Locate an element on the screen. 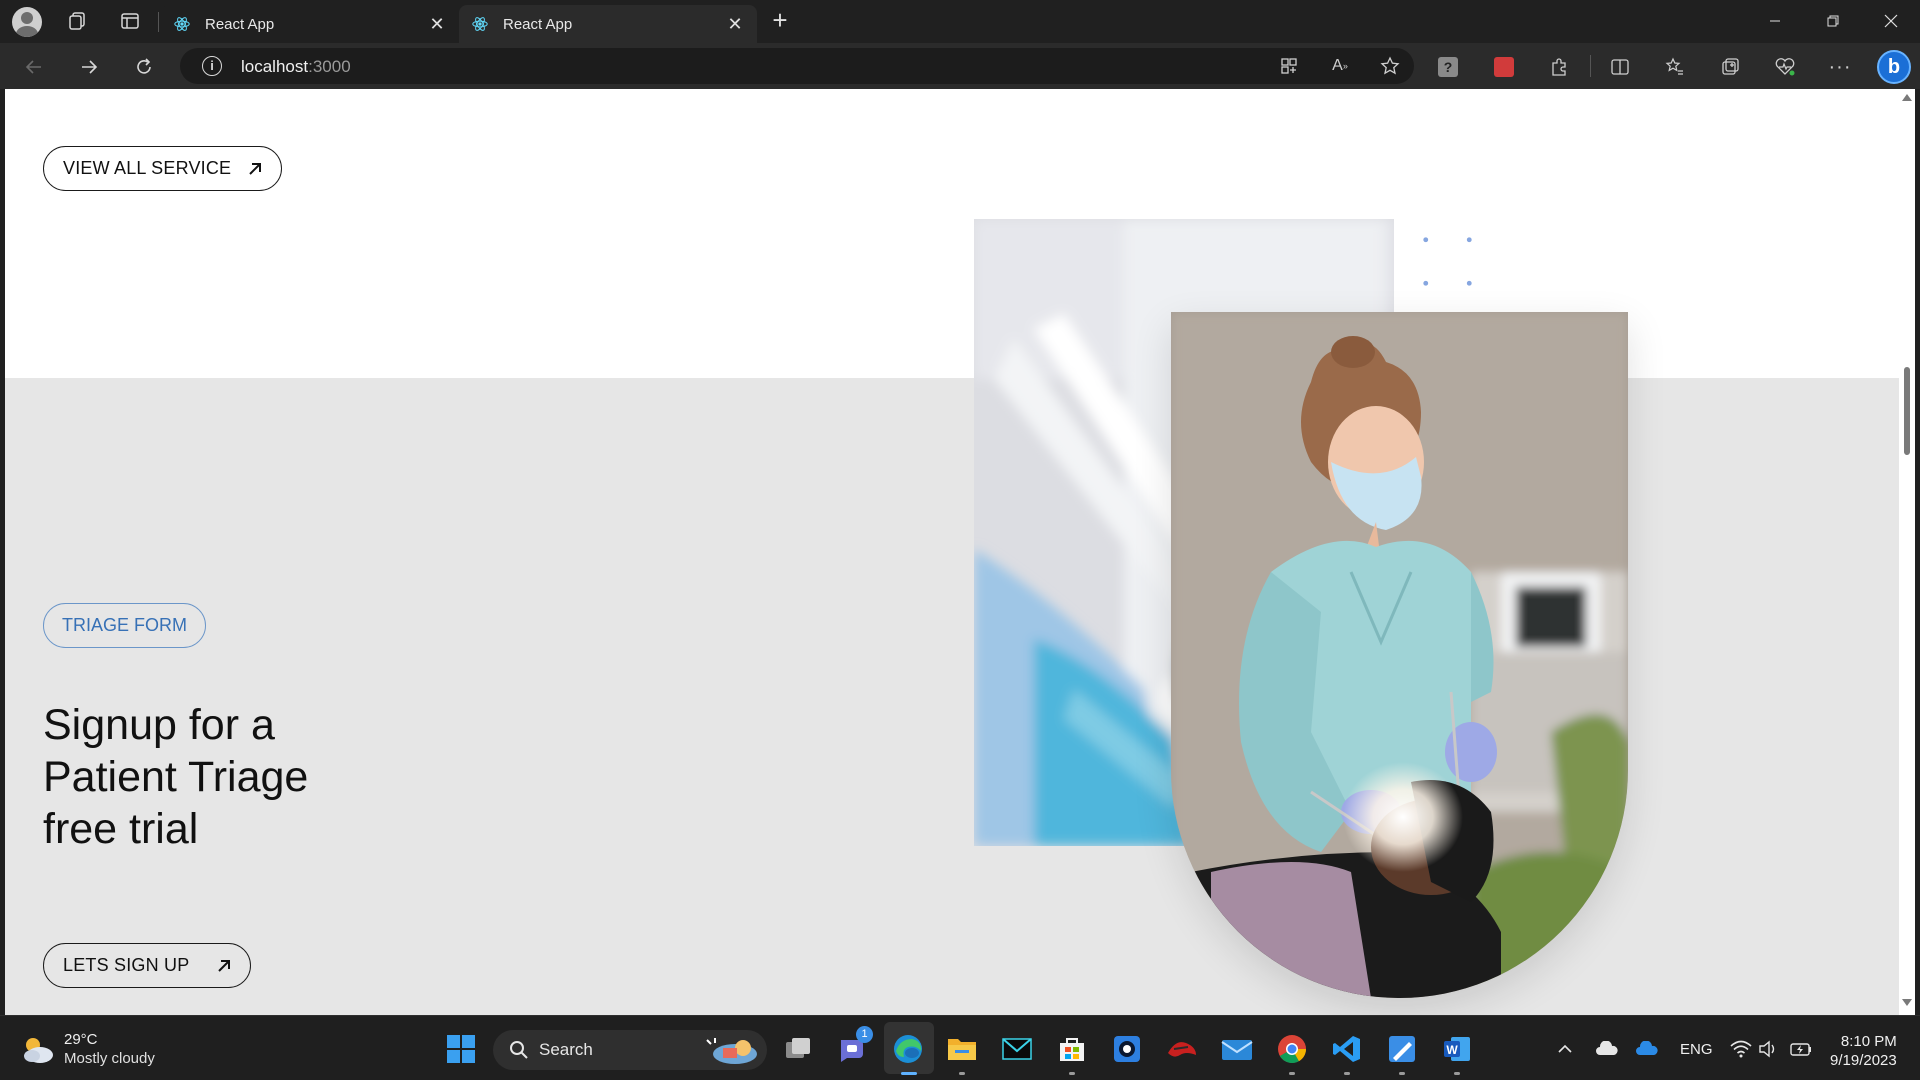 The width and height of the screenshot is (1920, 1080). volume-icon is located at coordinates (1769, 1049).